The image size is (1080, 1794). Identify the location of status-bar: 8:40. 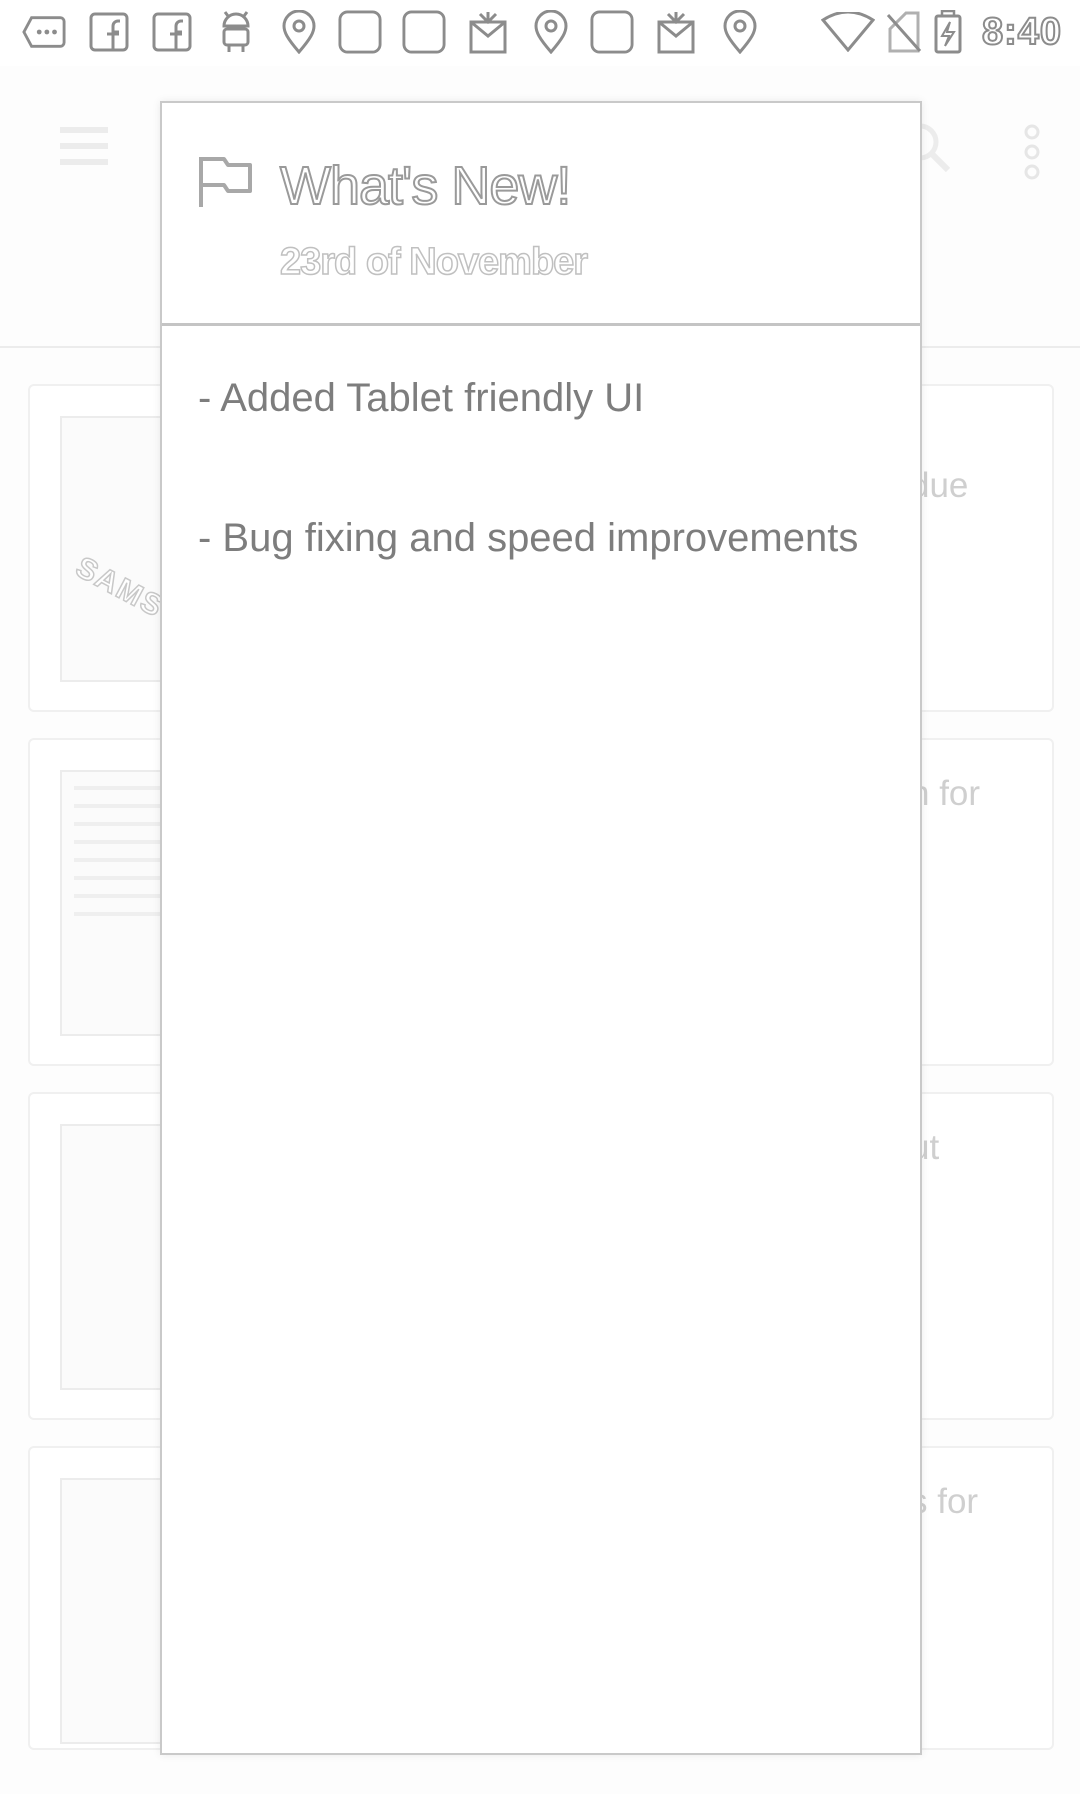
(540, 33).